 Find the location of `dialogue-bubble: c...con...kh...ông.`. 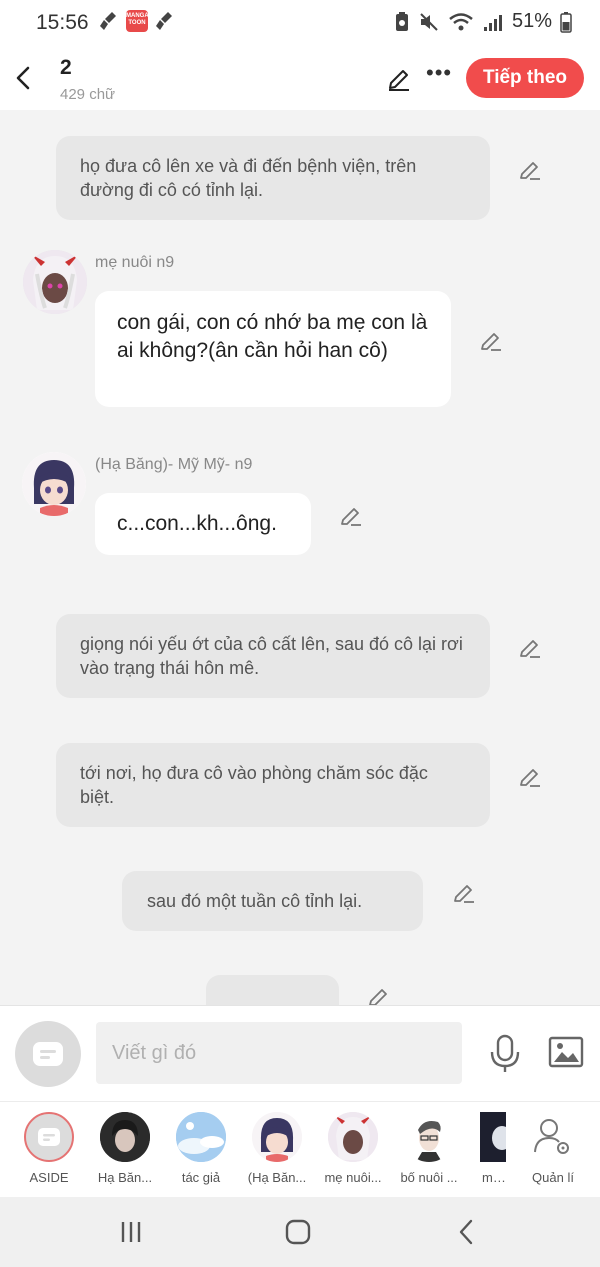

dialogue-bubble: c...con...kh...ông. is located at coordinates (203, 524).